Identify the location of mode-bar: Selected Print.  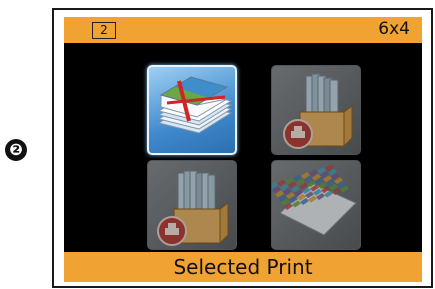
(243, 267).